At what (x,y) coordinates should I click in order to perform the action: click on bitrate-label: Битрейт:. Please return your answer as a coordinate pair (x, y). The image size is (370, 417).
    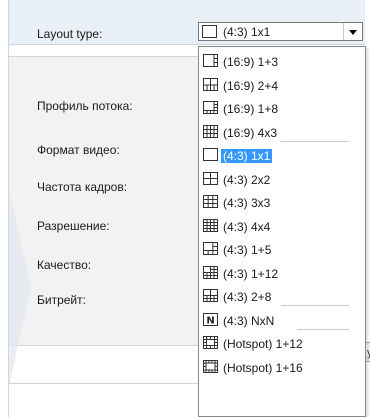
    Looking at the image, I should click on (61, 300).